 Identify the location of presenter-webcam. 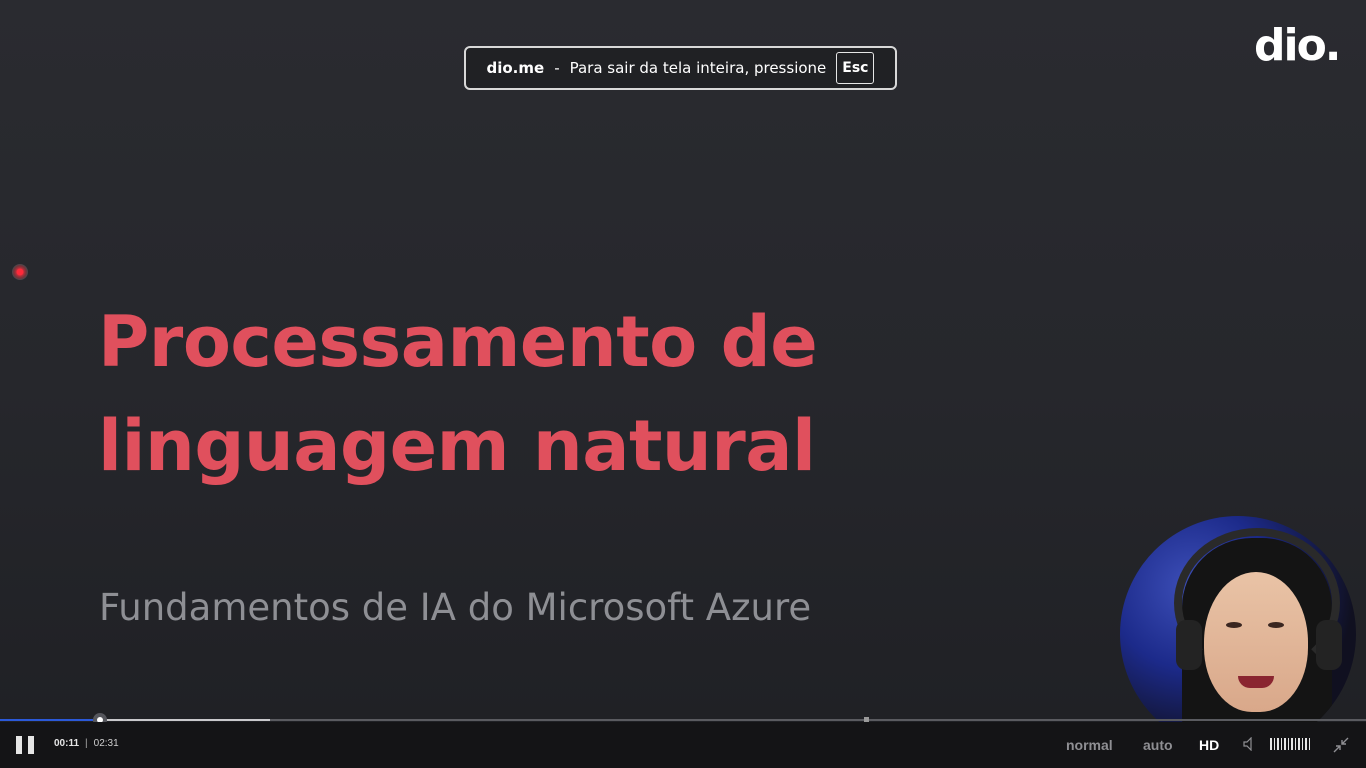
(1238, 634).